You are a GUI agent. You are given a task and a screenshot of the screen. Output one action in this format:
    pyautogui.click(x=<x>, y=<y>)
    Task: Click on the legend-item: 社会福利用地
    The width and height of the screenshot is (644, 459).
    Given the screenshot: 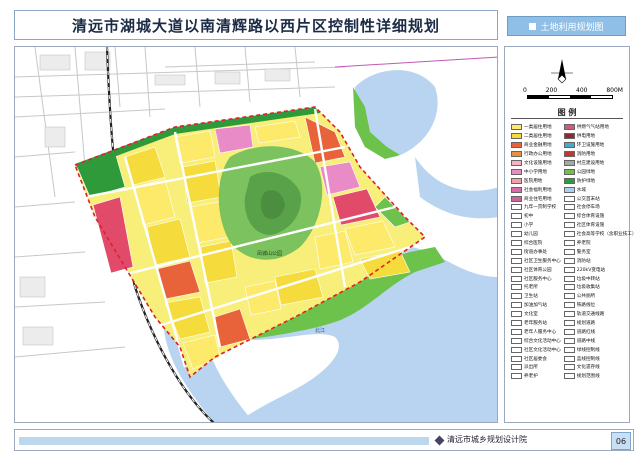 What is the action you would take?
    pyautogui.click(x=536, y=189)
    